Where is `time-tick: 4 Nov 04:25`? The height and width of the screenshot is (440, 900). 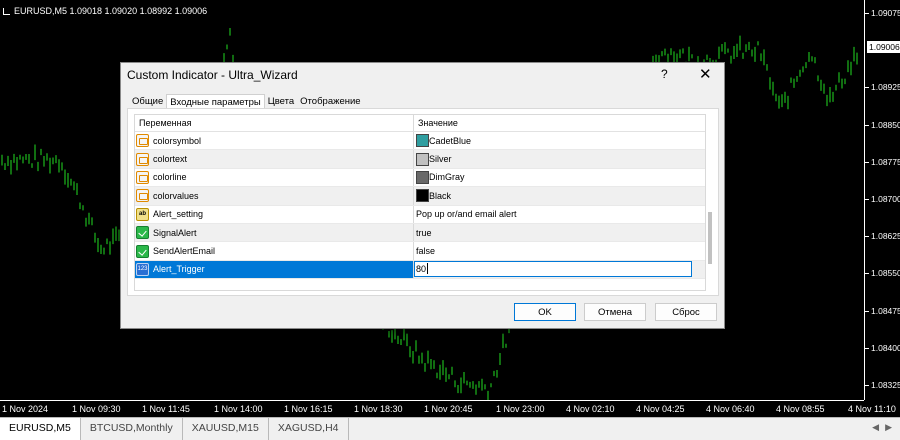
time-tick: 4 Nov 04:25 is located at coordinates (660, 409).